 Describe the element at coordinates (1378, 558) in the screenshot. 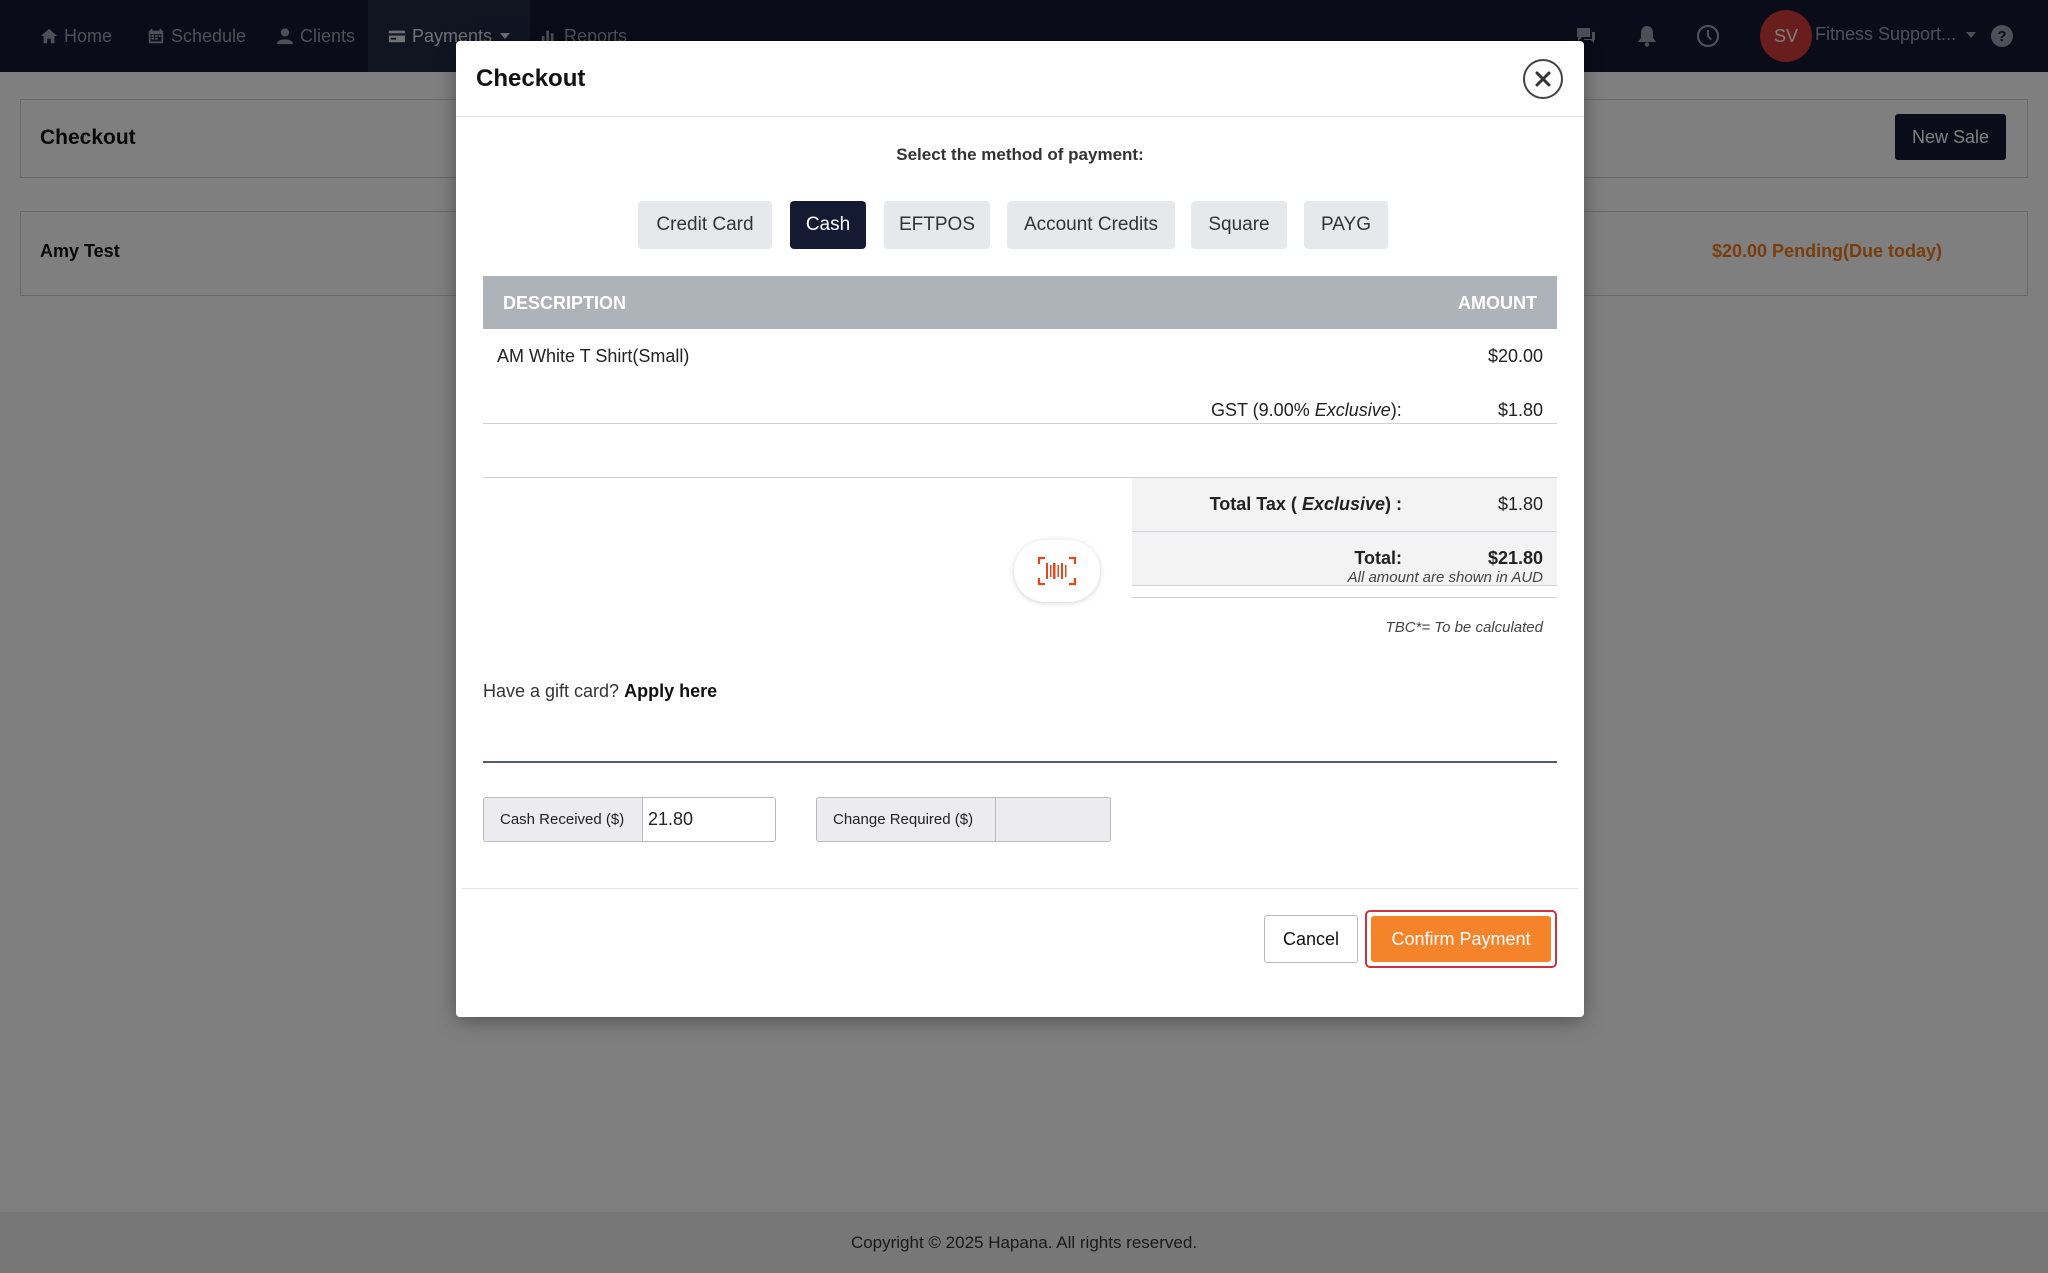

I see `total-label: Total:` at that location.